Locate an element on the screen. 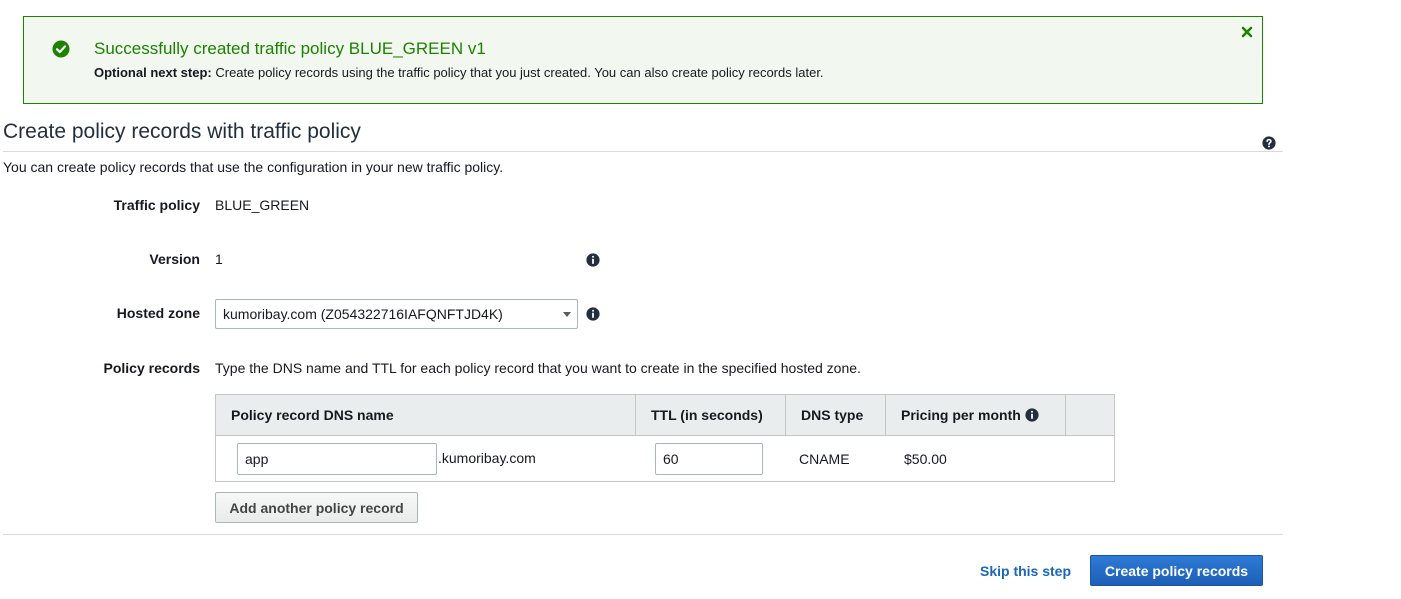 The image size is (1401, 599). caret-down-icon is located at coordinates (567, 314).